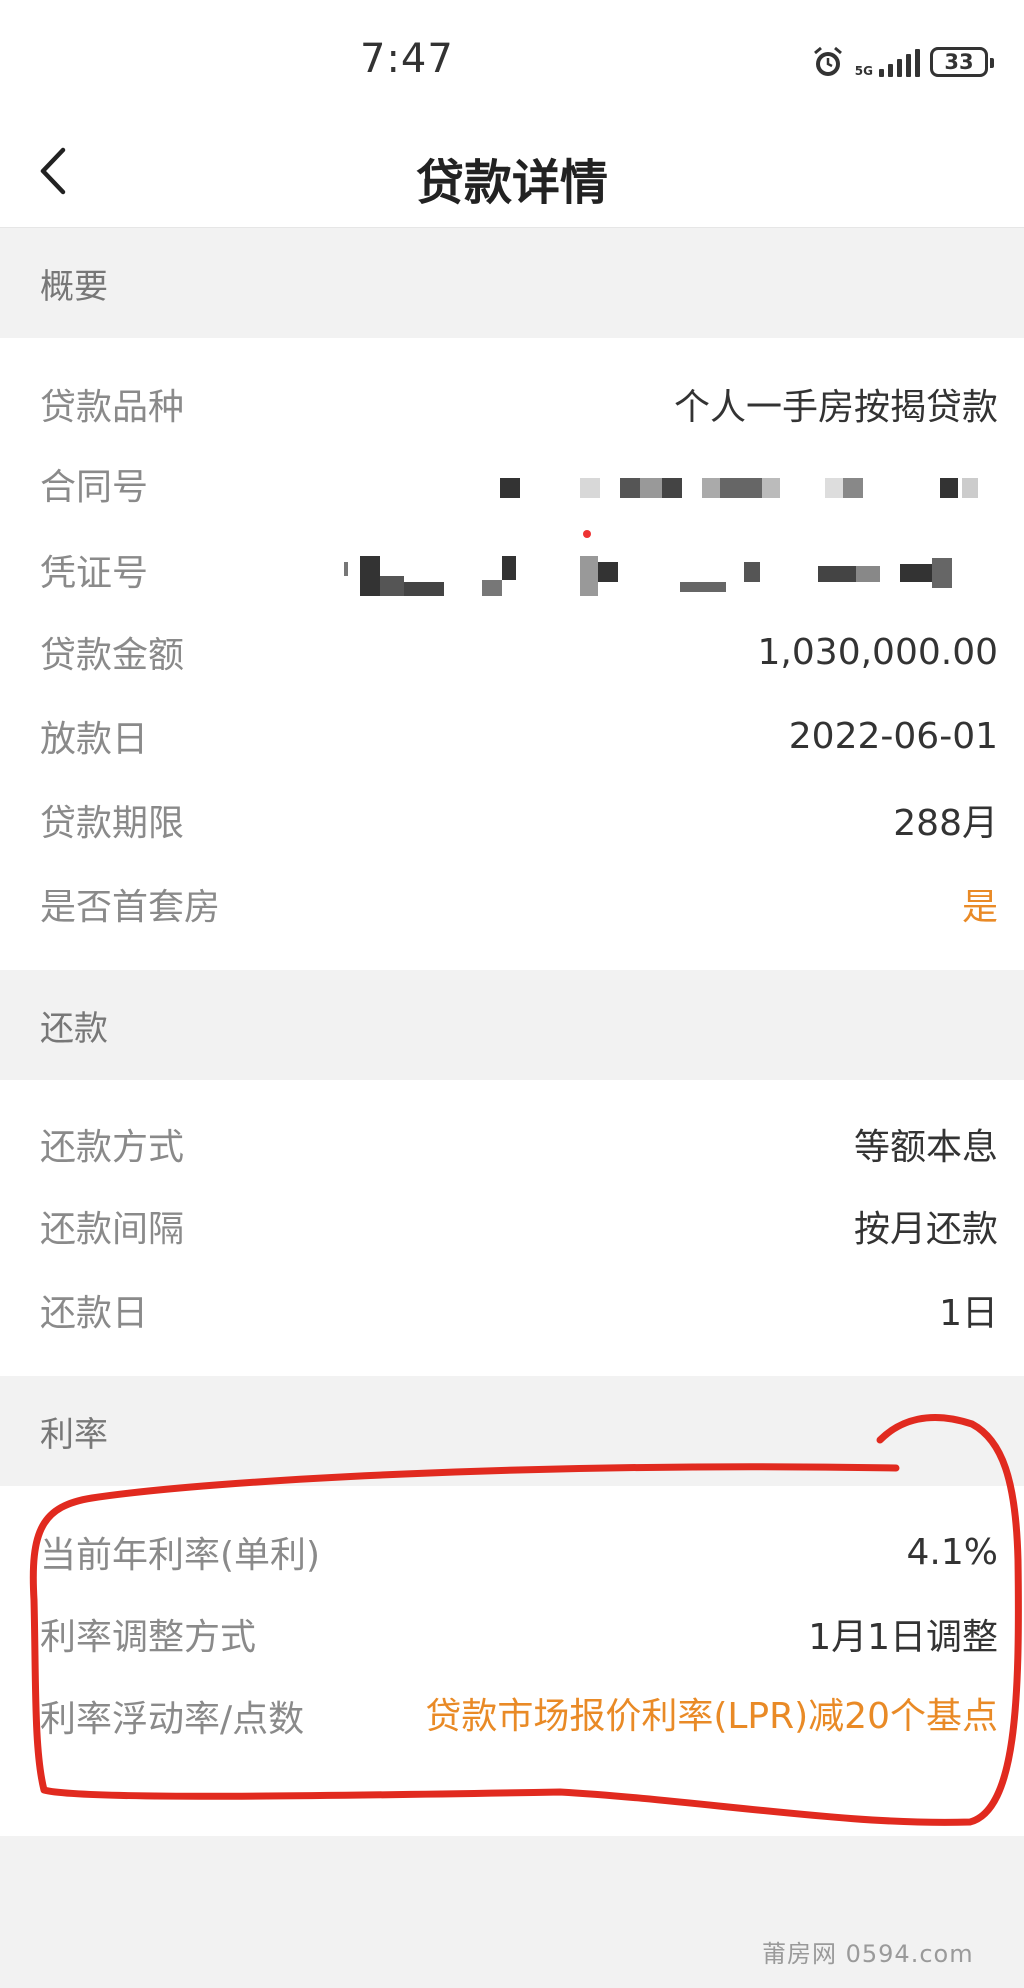  What do you see at coordinates (877, 652) in the screenshot?
I see `row-value: 1,030,000.00` at bounding box center [877, 652].